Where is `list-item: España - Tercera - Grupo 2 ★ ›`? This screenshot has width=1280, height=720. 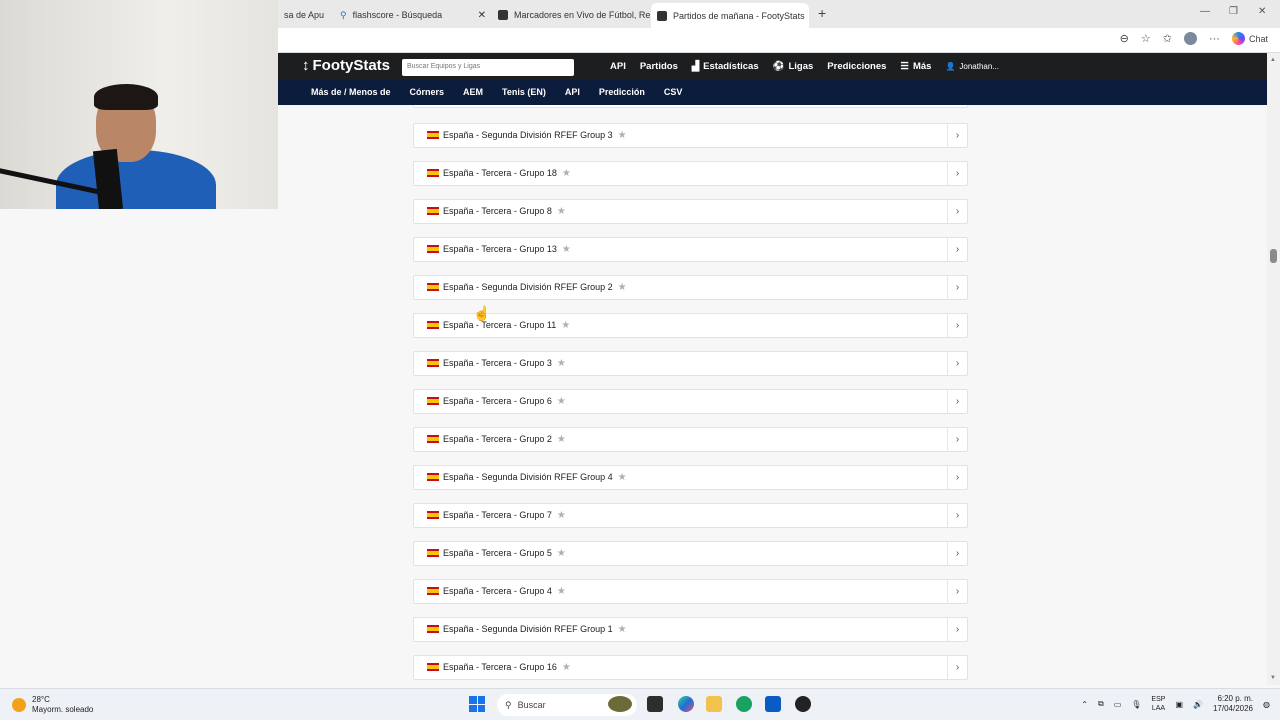 list-item: España - Tercera - Grupo 2 ★ › is located at coordinates (690, 439).